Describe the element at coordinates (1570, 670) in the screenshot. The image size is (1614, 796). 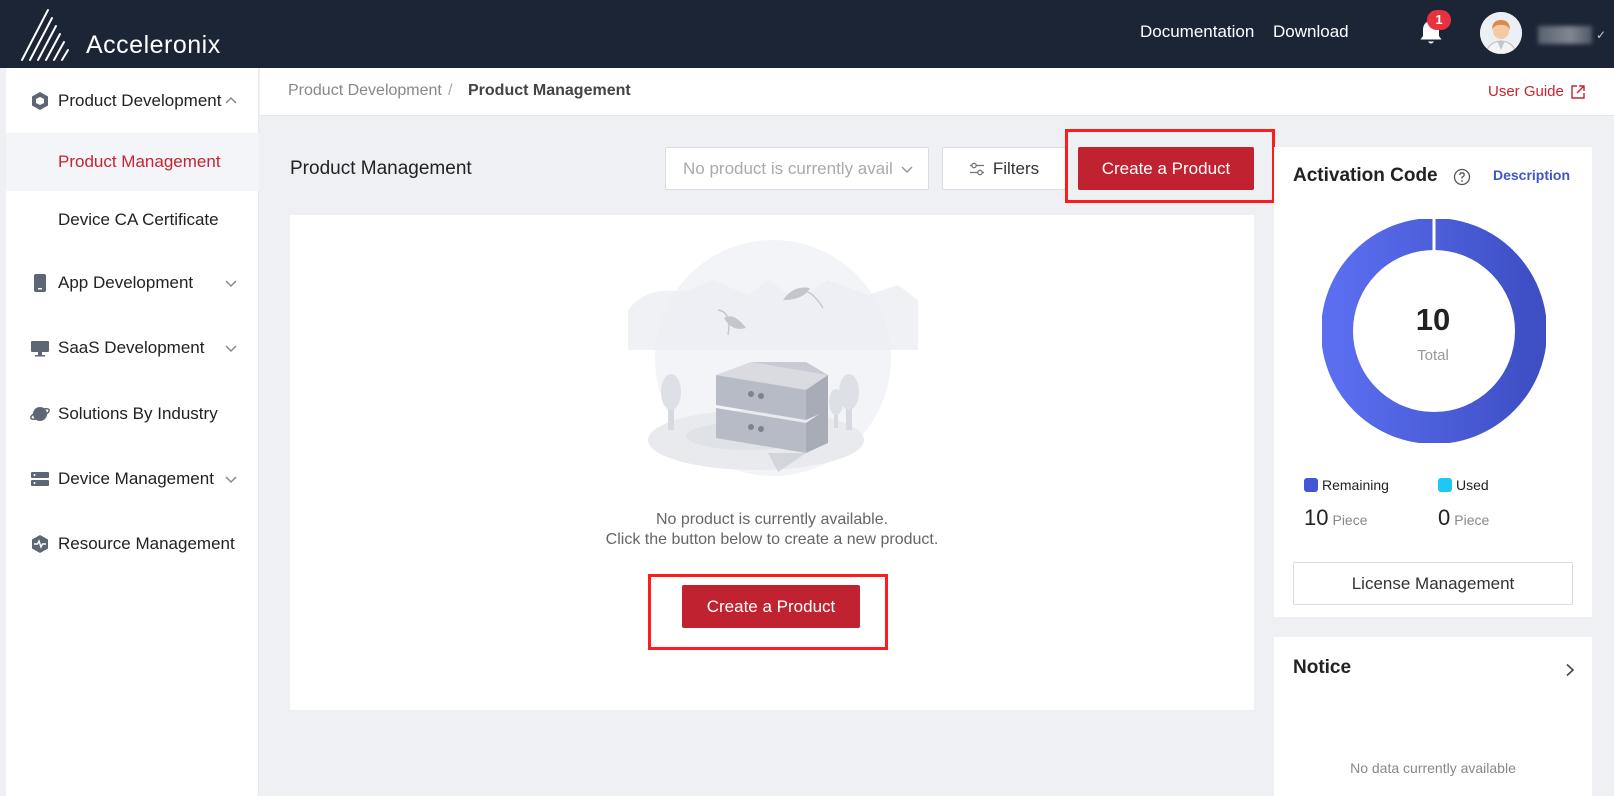
I see `chevron-right-icon` at that location.